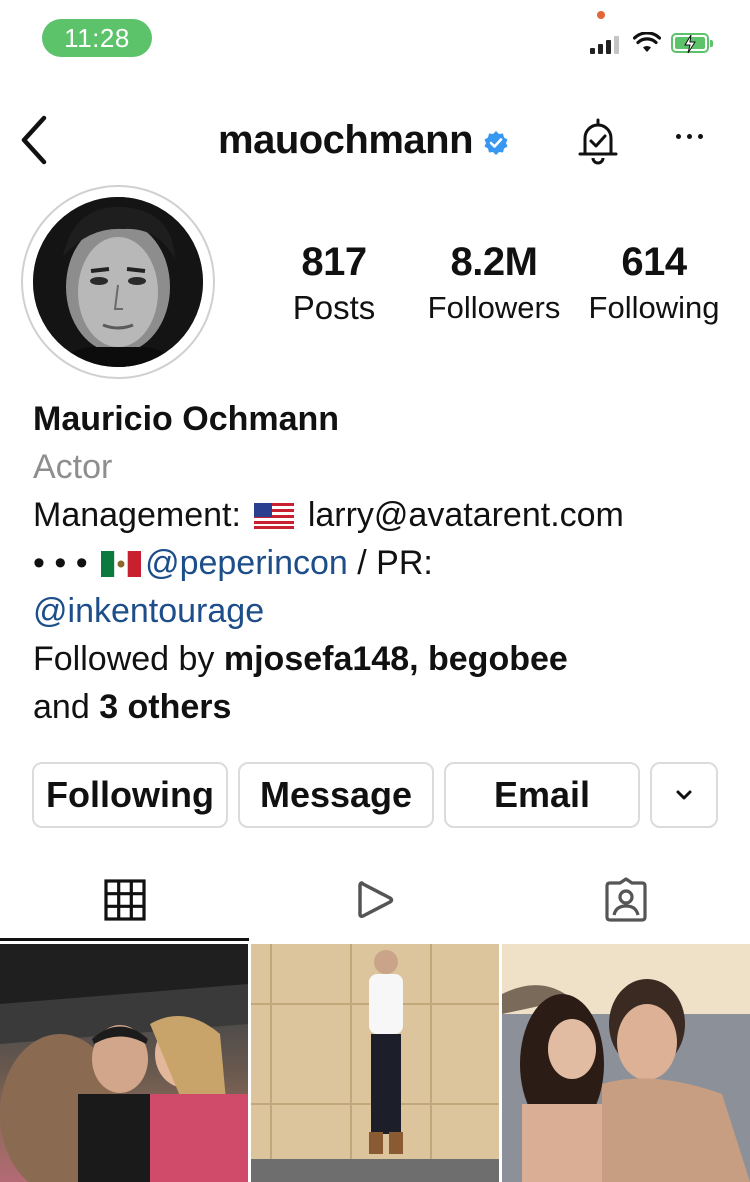  I want to click on profile-avatar-ring, so click(118, 282).